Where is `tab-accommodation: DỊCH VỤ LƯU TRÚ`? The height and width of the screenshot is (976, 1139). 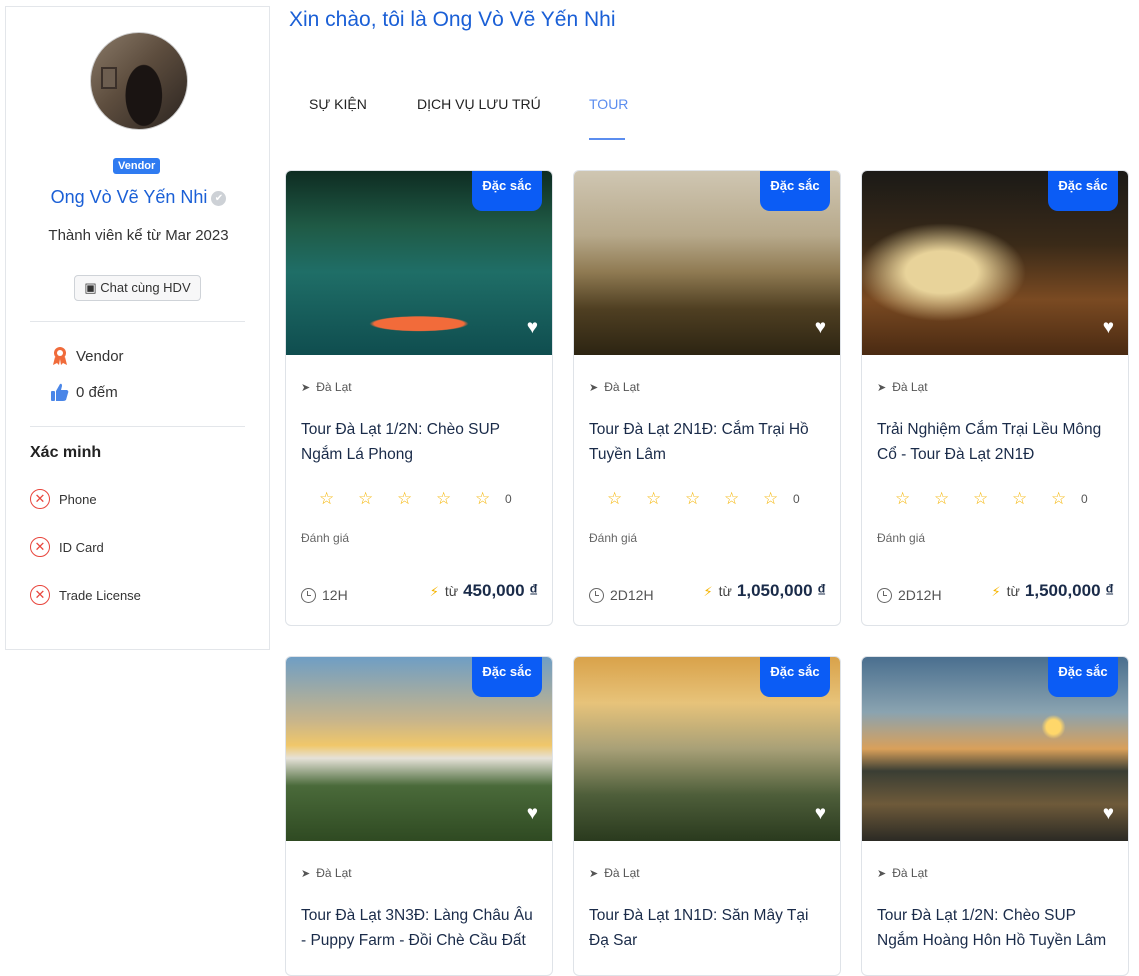 tab-accommodation: DỊCH VỤ LƯU TRÚ is located at coordinates (479, 104).